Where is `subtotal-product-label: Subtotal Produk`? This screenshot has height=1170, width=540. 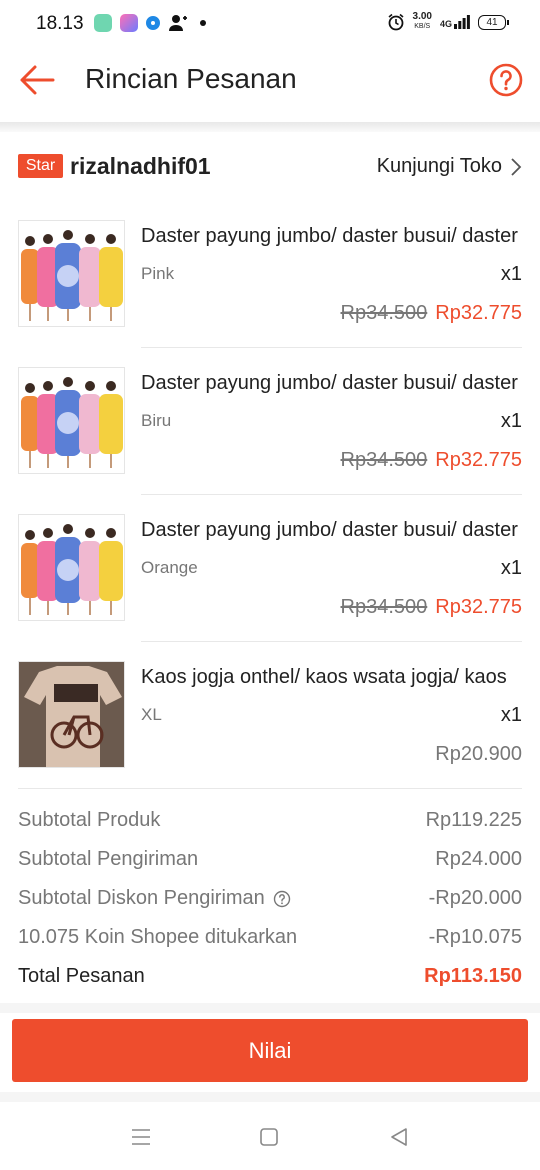
subtotal-product-label: Subtotal Produk is located at coordinates (89, 820).